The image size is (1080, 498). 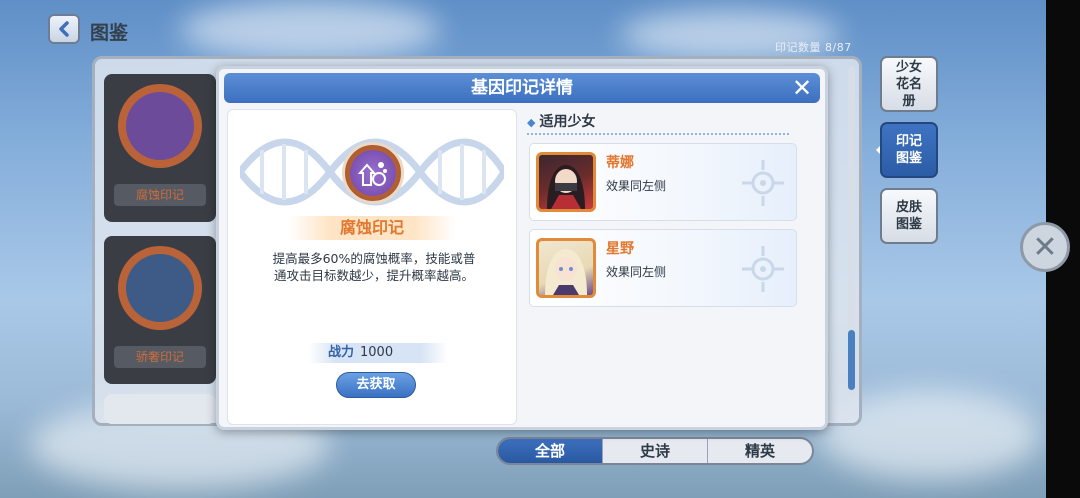 I want to click on girl-card: 星野 效果同左侧, so click(x=663, y=268).